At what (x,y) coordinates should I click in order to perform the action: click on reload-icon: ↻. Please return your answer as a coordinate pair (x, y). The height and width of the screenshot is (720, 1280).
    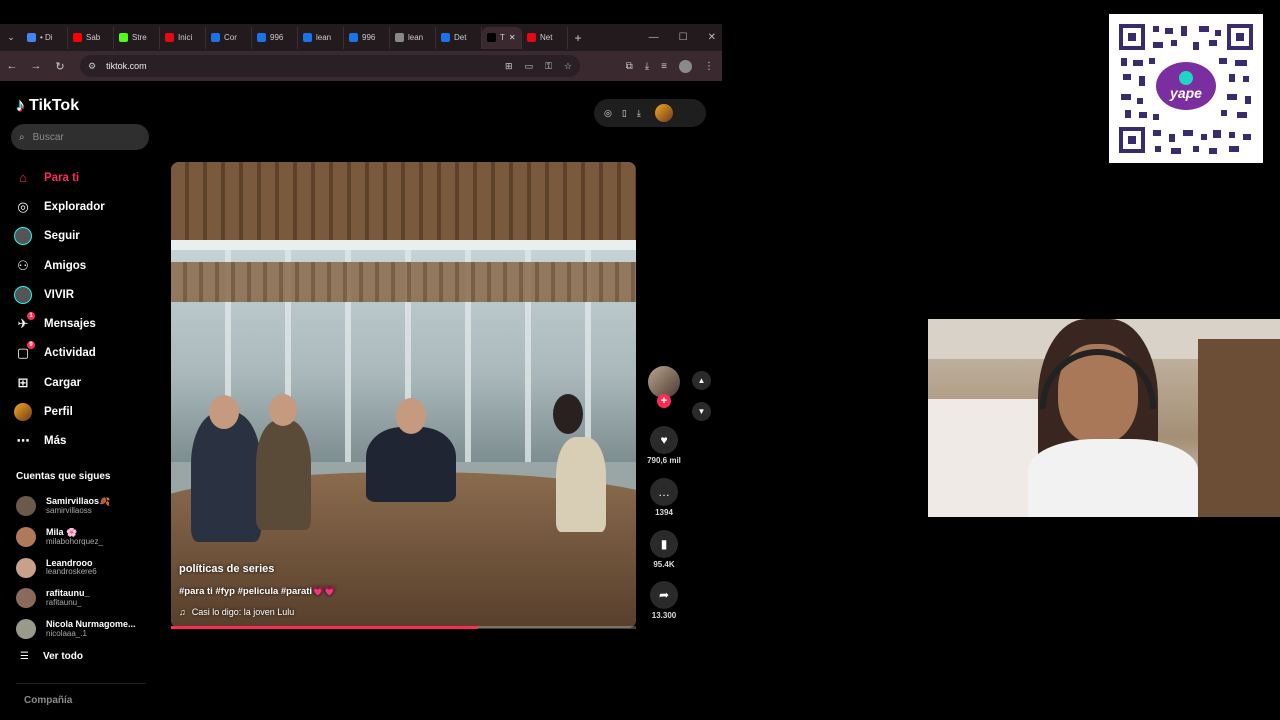
    Looking at the image, I should click on (60, 66).